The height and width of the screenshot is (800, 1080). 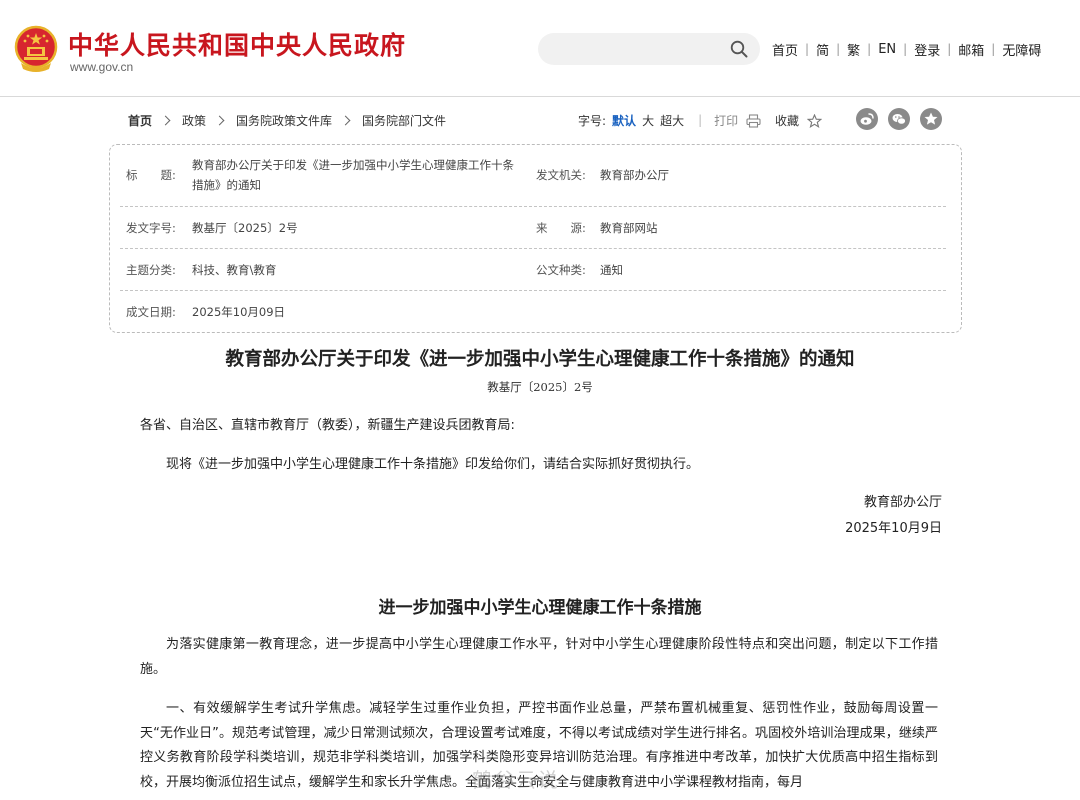 I want to click on search-icon, so click(x=739, y=49).